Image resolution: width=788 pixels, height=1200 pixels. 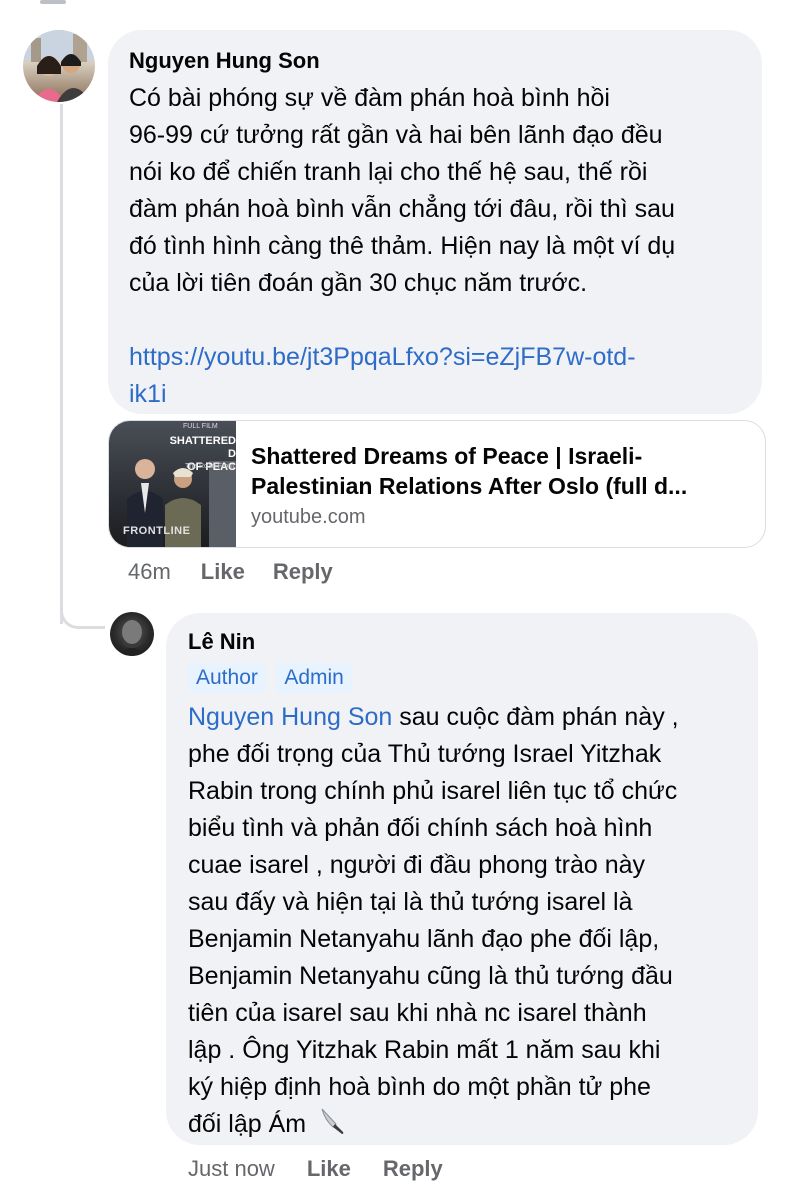 What do you see at coordinates (202, 447) in the screenshot?
I see `thumbnail-title-line: SHATTERED D` at bounding box center [202, 447].